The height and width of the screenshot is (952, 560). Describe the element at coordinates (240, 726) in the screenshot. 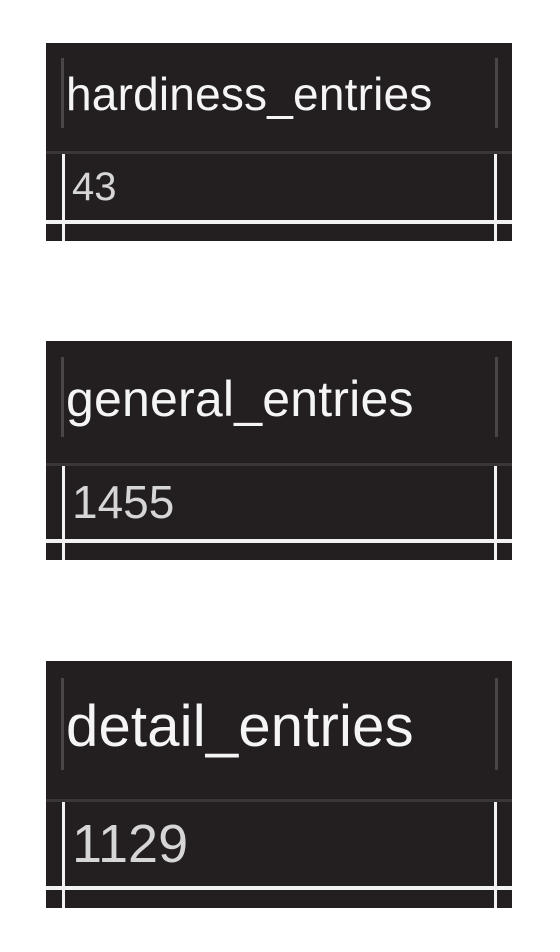

I see `column-header-label: detail_entries` at that location.